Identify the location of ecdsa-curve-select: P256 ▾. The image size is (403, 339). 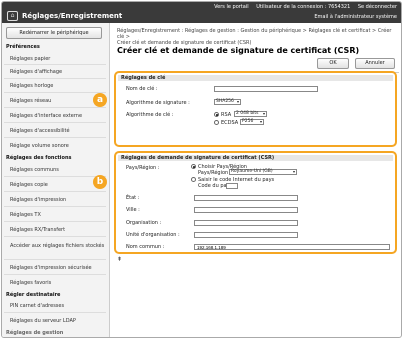
(252, 122).